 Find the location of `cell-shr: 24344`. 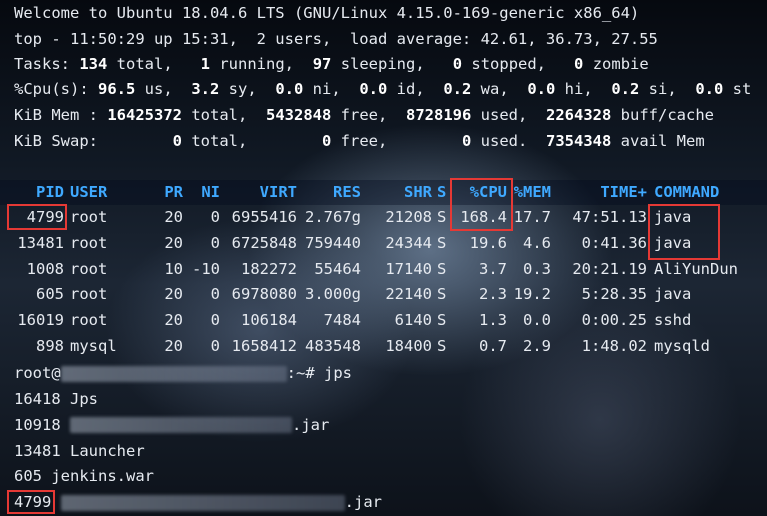

cell-shr: 24344 is located at coordinates (408, 242).